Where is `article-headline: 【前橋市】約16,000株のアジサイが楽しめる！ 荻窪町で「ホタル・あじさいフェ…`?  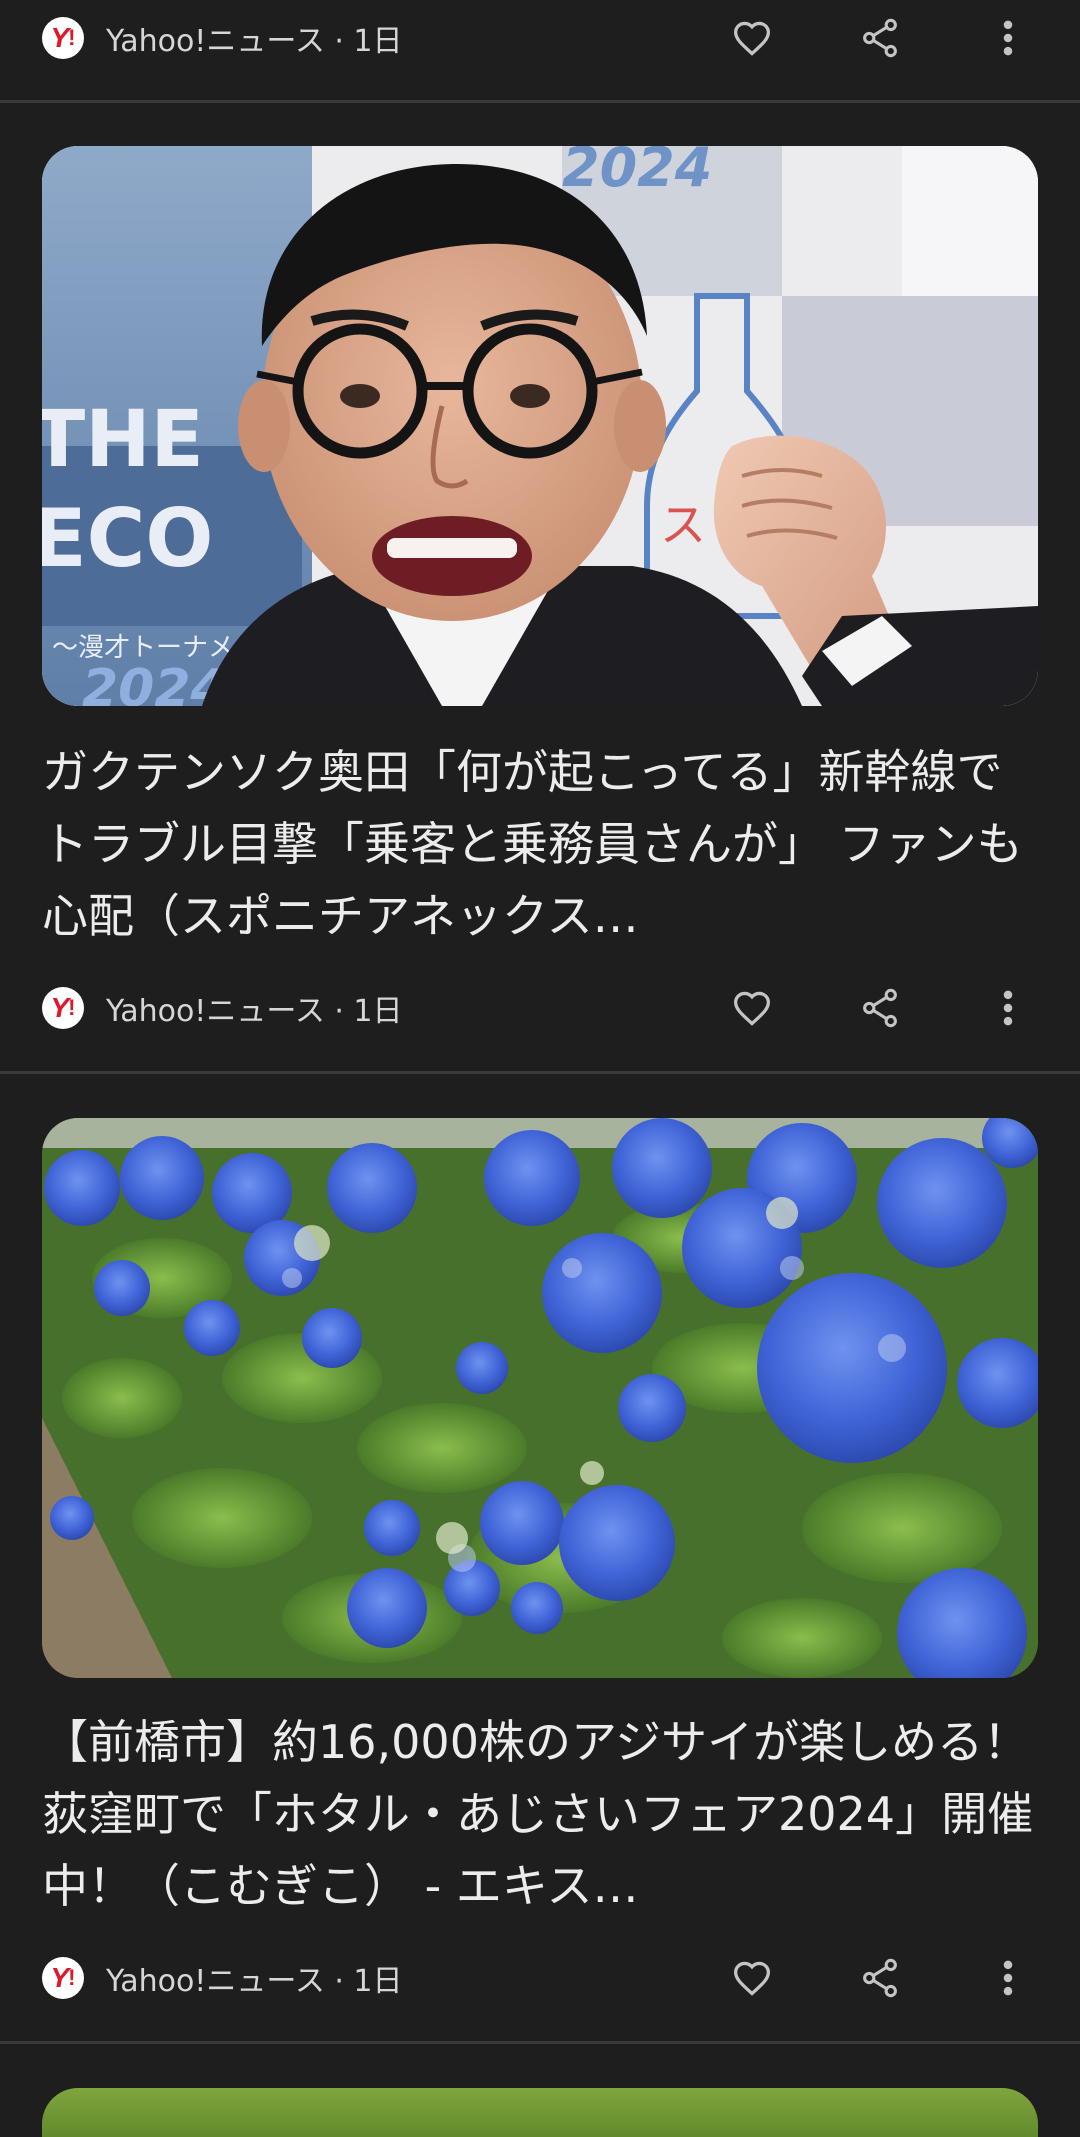
article-headline: 【前橋市】約16,000株のアジサイが楽しめる！ 荻窪町で「ホタル・あじさいフェ… is located at coordinates (542, 1814).